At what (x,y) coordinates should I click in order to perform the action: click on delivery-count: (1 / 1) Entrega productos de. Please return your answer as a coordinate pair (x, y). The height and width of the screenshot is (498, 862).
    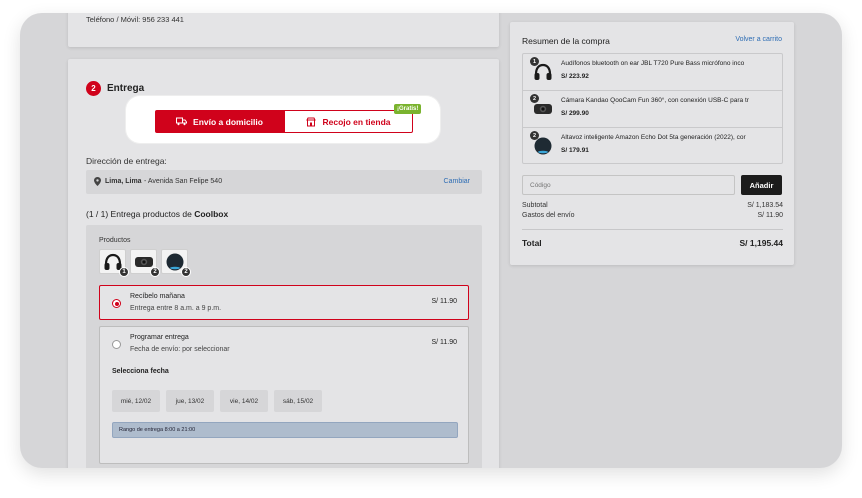
    Looking at the image, I should click on (139, 214).